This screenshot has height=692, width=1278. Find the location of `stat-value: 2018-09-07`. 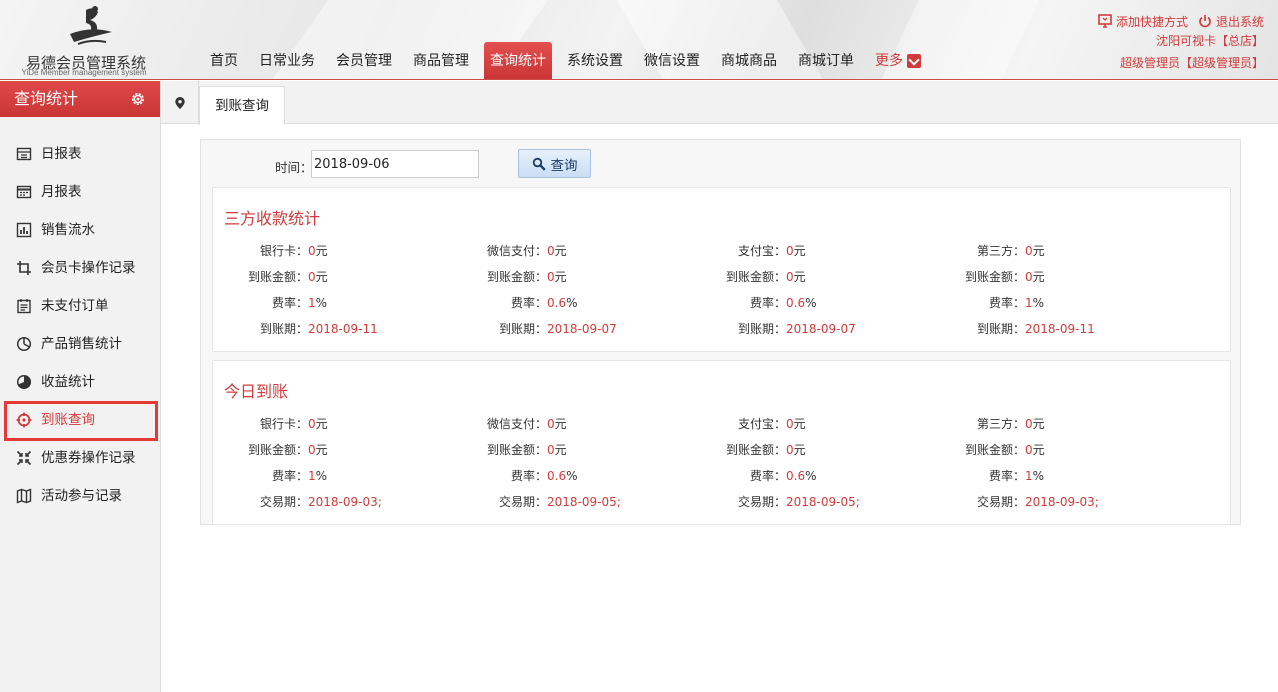

stat-value: 2018-09-07 is located at coordinates (582, 329).